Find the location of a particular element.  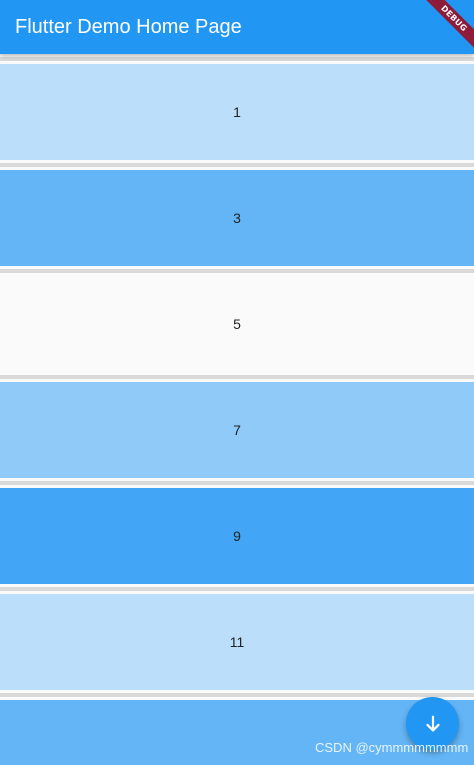

debug-banner: DEBUG is located at coordinates (444, 30).